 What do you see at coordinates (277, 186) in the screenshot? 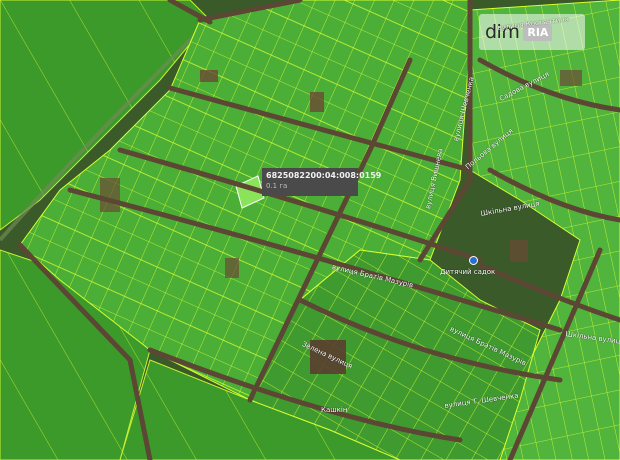
I see `parcel-area: 0.1 га` at bounding box center [277, 186].